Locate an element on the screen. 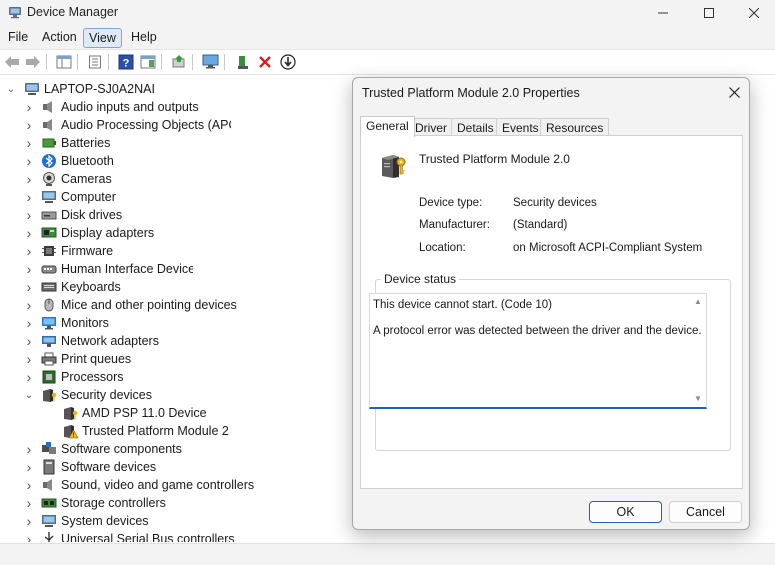 The image size is (775, 565). ok-button: OK is located at coordinates (625, 512).